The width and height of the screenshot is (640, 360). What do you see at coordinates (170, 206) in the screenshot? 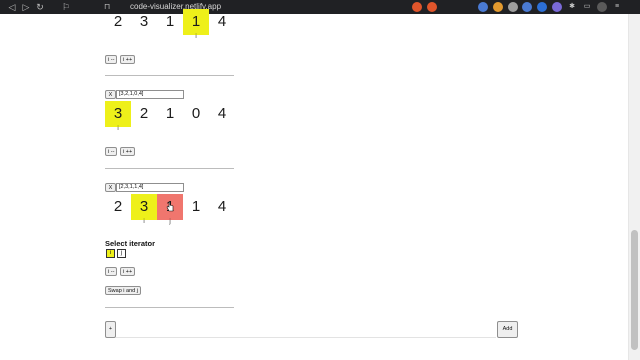
I see `hand-cursor-icon` at bounding box center [170, 206].